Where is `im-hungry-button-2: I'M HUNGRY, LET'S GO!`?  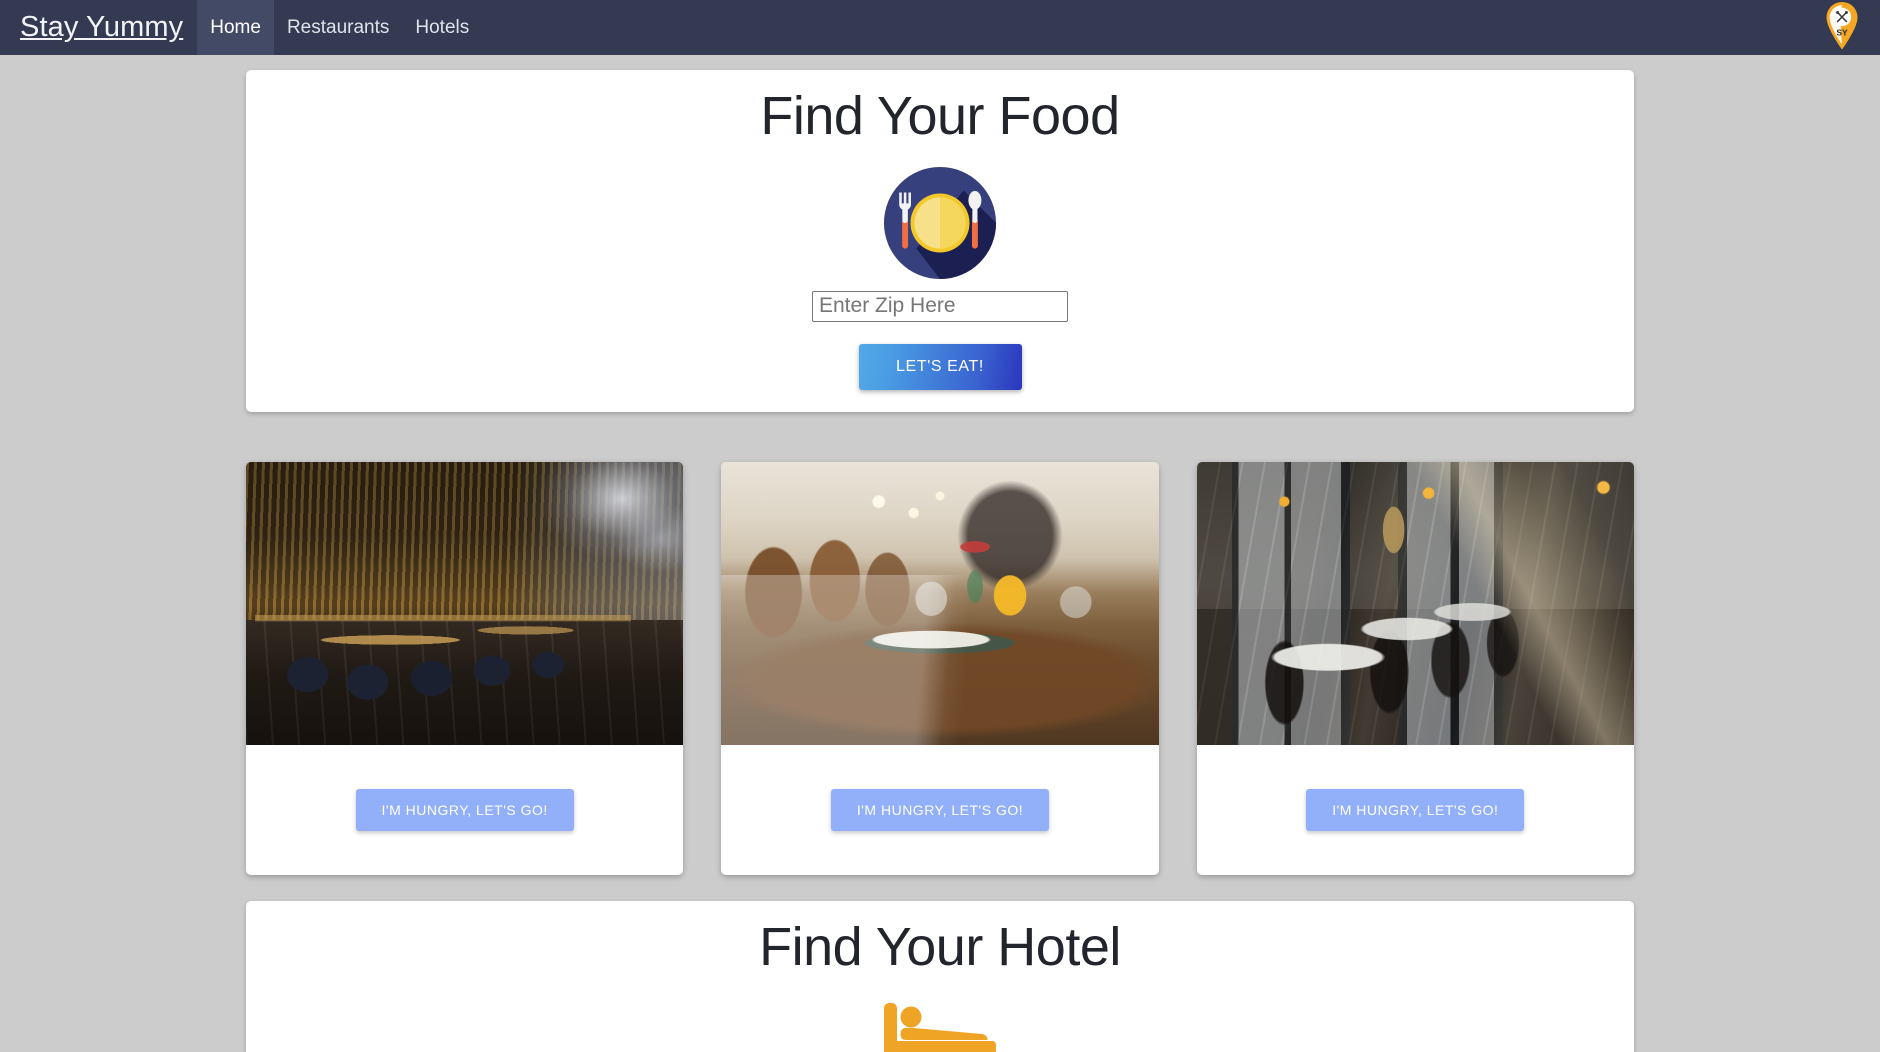 im-hungry-button-2: I'M HUNGRY, LET'S GO! is located at coordinates (940, 809).